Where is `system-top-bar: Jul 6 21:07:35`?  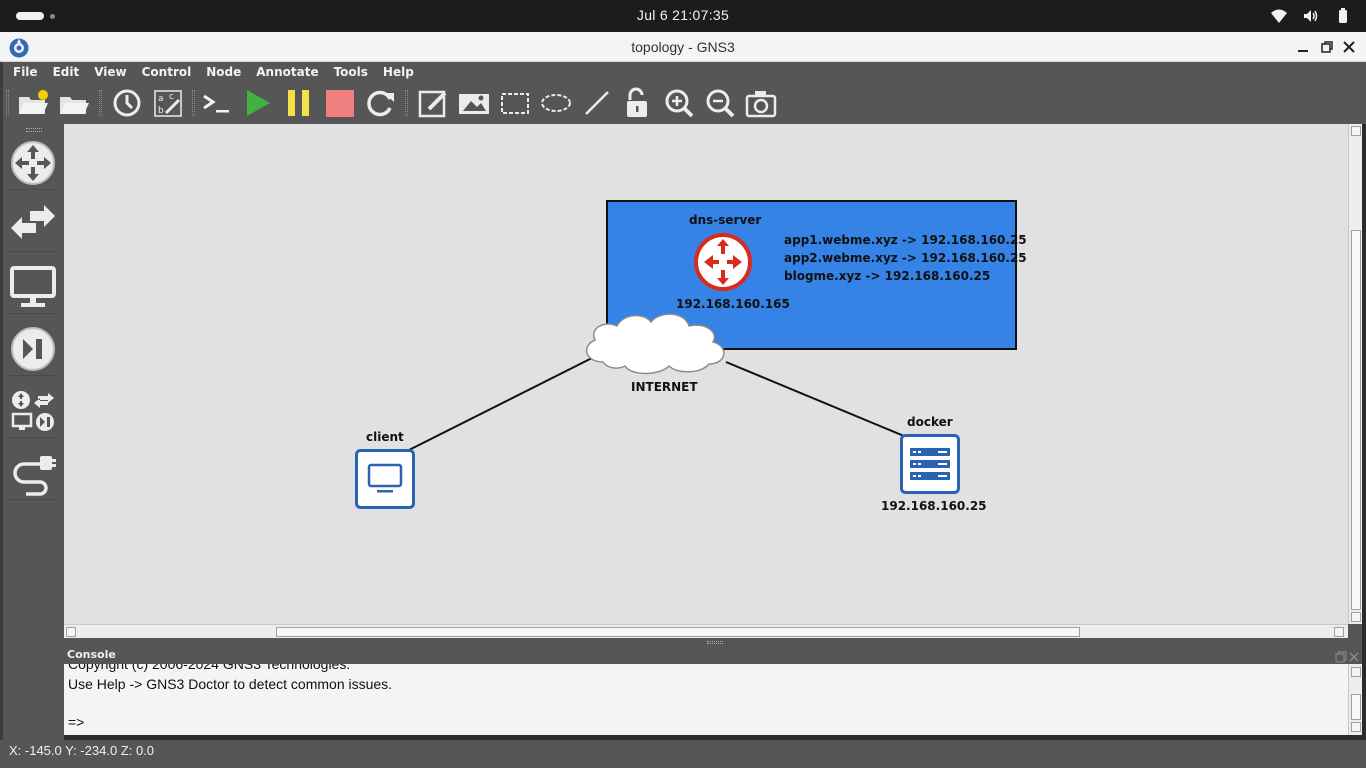 system-top-bar: Jul 6 21:07:35 is located at coordinates (683, 16).